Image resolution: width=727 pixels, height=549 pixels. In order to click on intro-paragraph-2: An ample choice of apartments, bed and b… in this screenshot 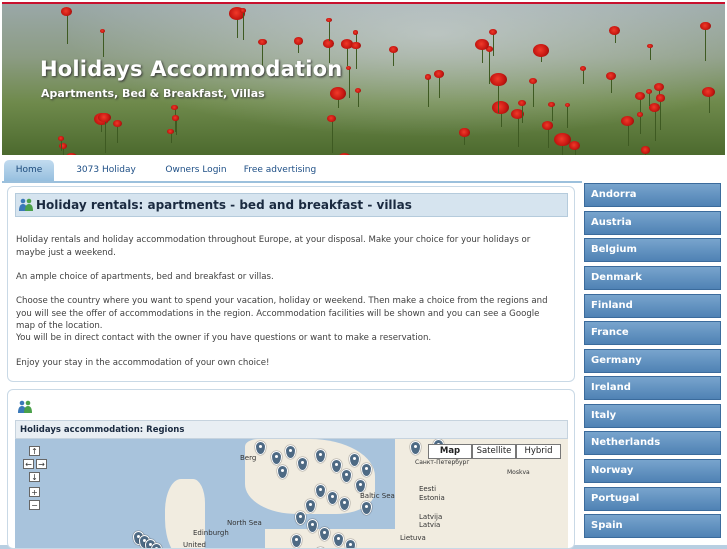, I will do `click(145, 277)`.